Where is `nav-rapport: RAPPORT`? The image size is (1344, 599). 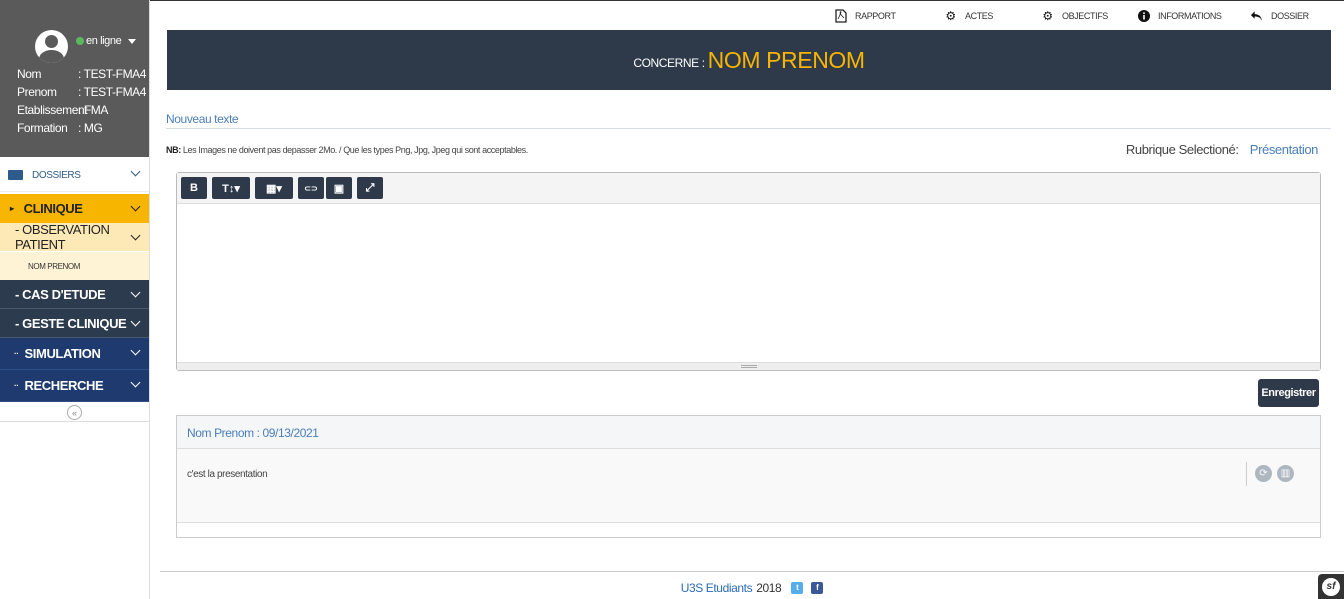
nav-rapport: RAPPORT is located at coordinates (865, 15).